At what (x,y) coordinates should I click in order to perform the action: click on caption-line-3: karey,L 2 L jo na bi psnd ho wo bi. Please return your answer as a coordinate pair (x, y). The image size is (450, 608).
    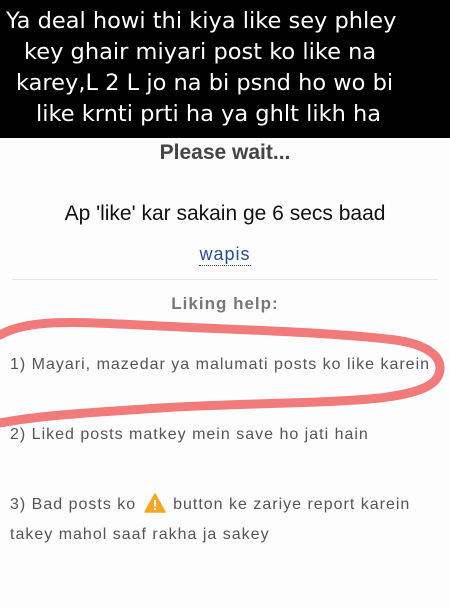
    Looking at the image, I should click on (205, 83).